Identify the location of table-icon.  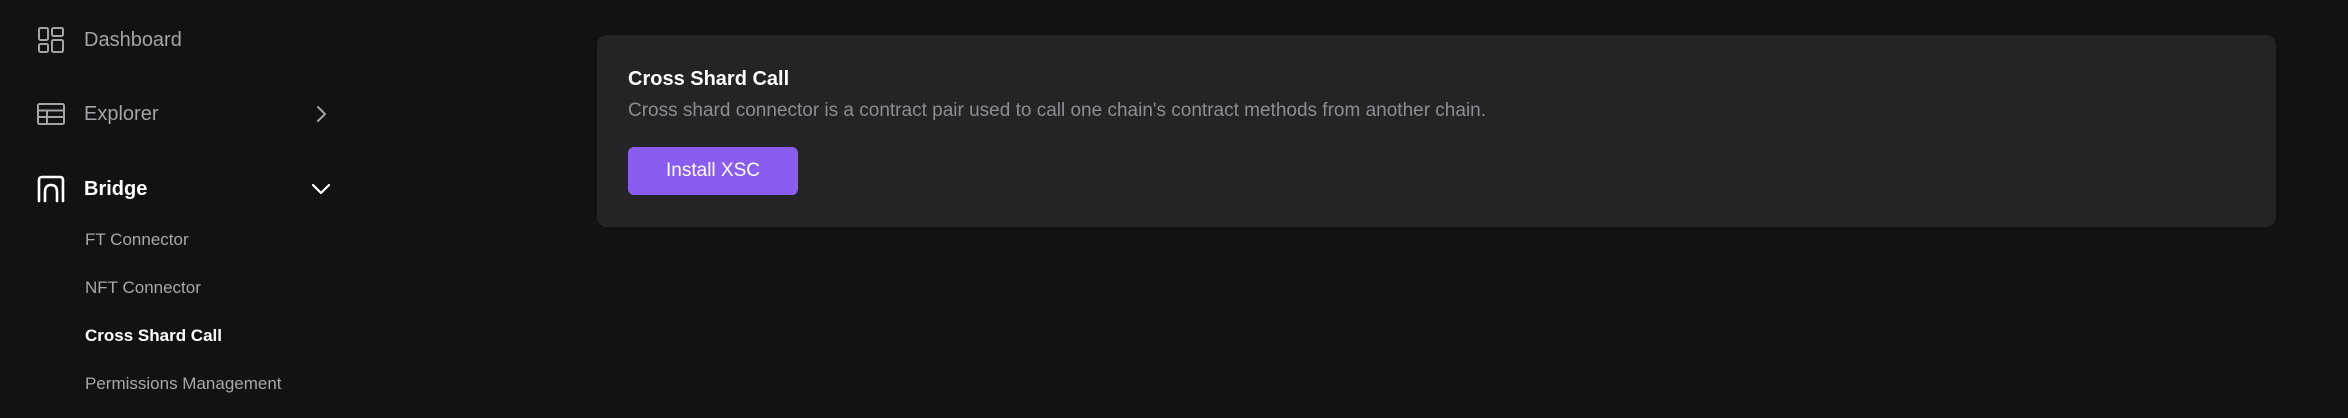
(51, 114).